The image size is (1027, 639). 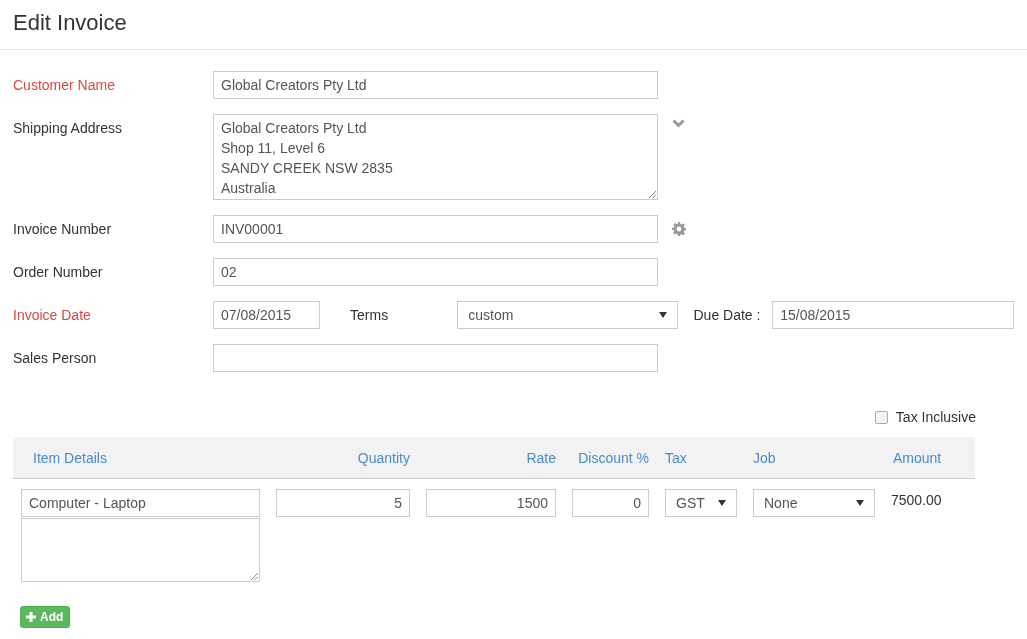 I want to click on column-header: Job, so click(x=764, y=457).